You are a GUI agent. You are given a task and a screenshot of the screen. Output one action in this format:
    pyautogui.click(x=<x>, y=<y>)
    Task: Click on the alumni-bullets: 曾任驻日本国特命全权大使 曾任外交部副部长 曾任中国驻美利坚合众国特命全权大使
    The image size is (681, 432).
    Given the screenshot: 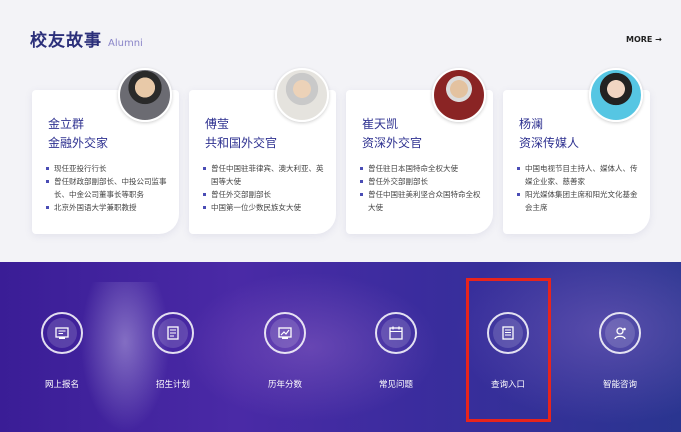 What is the action you would take?
    pyautogui.click(x=423, y=188)
    